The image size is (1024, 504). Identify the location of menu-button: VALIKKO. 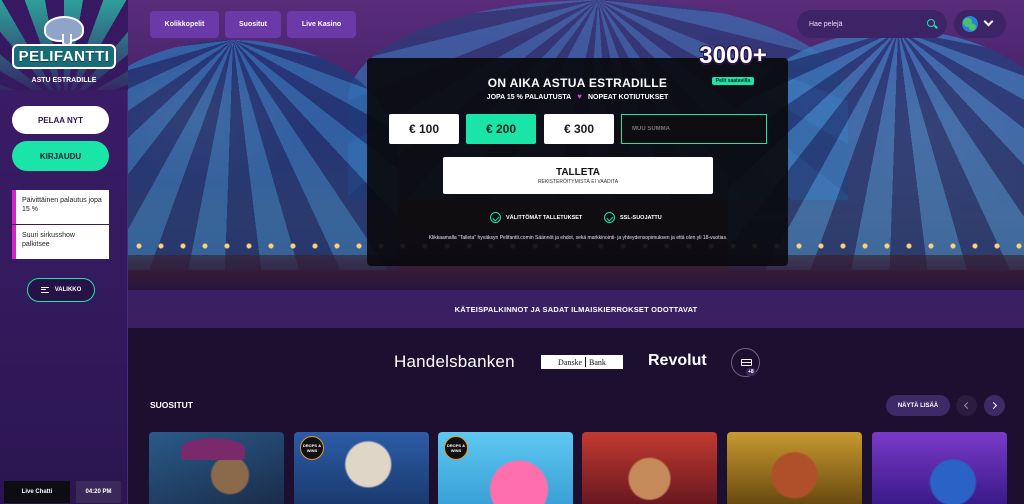
(61, 290).